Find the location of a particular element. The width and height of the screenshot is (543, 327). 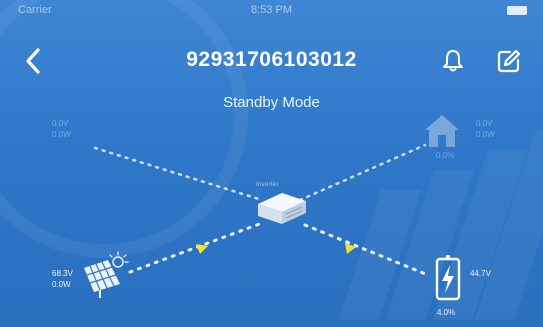

grid-readings: 0.0V 0.0W is located at coordinates (61, 129).